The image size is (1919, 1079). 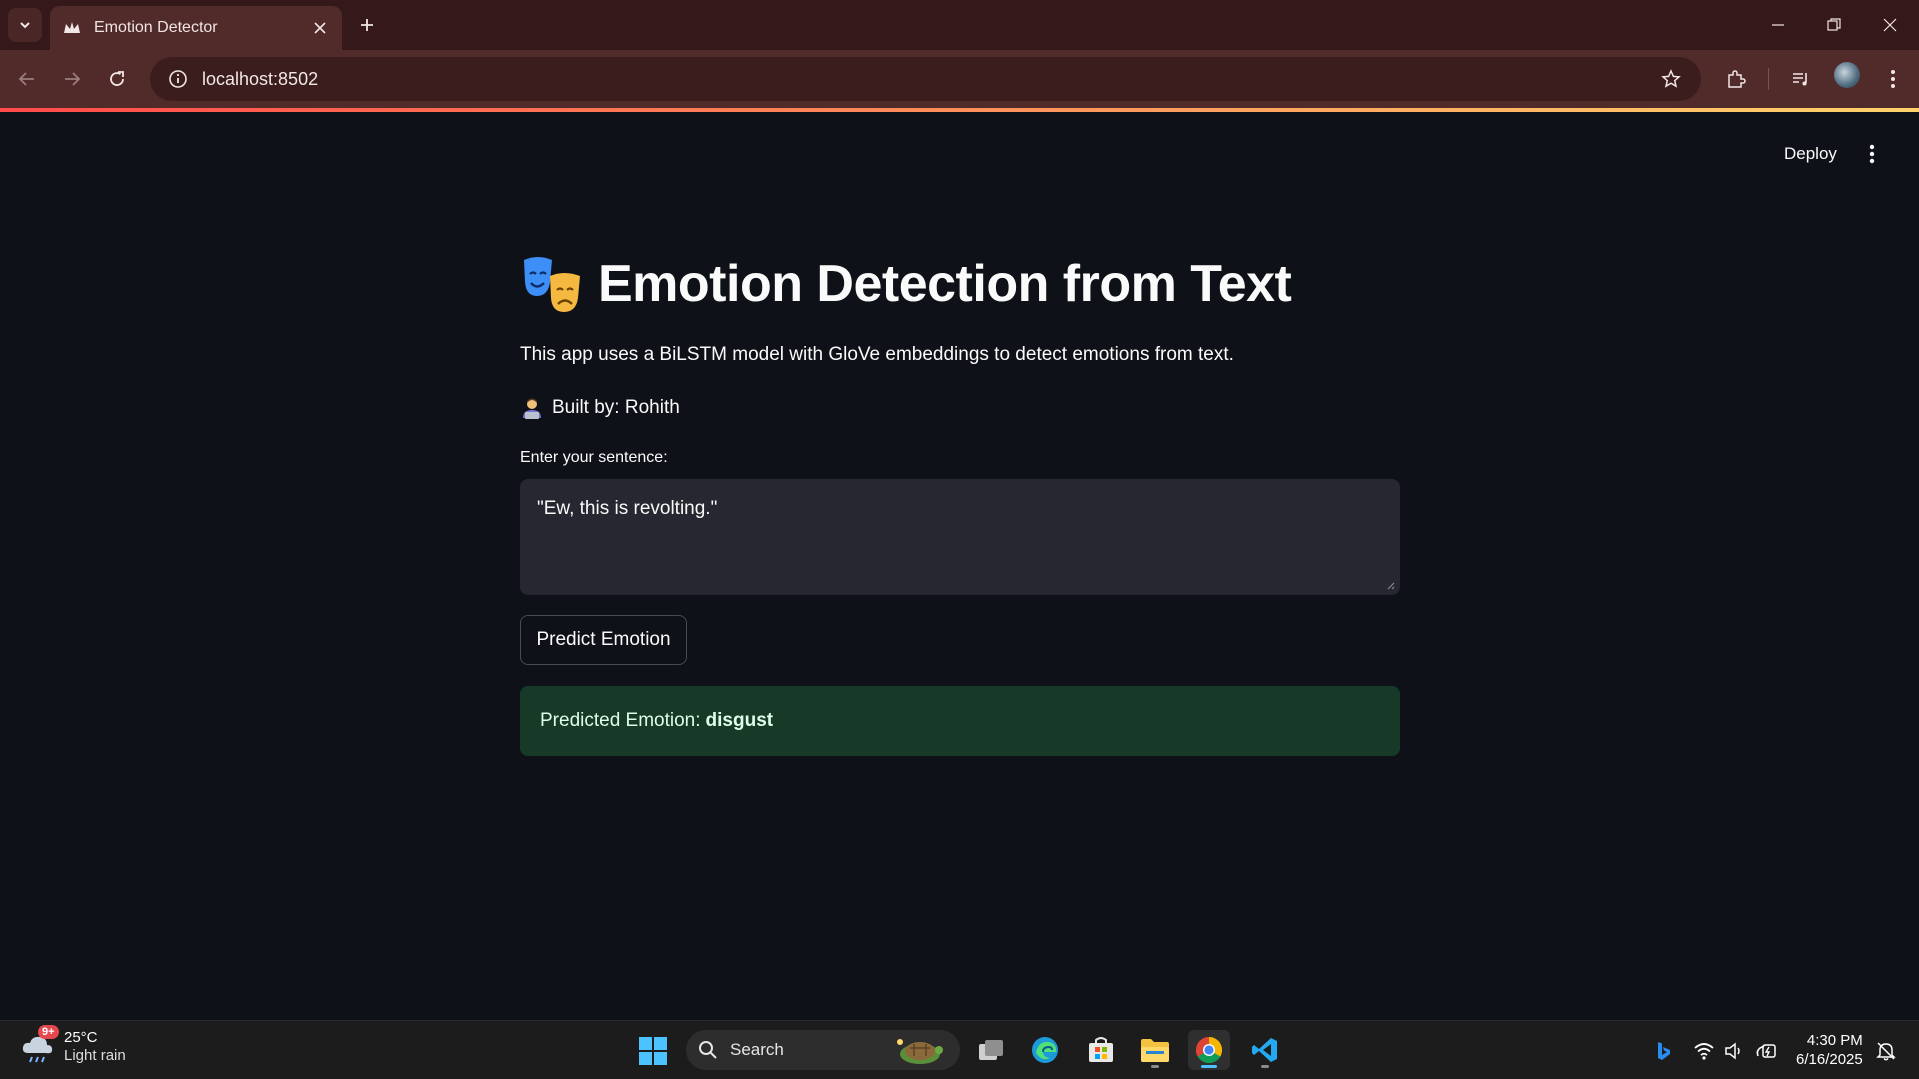 I want to click on active-indicator, so click(x=1209, y=1066).